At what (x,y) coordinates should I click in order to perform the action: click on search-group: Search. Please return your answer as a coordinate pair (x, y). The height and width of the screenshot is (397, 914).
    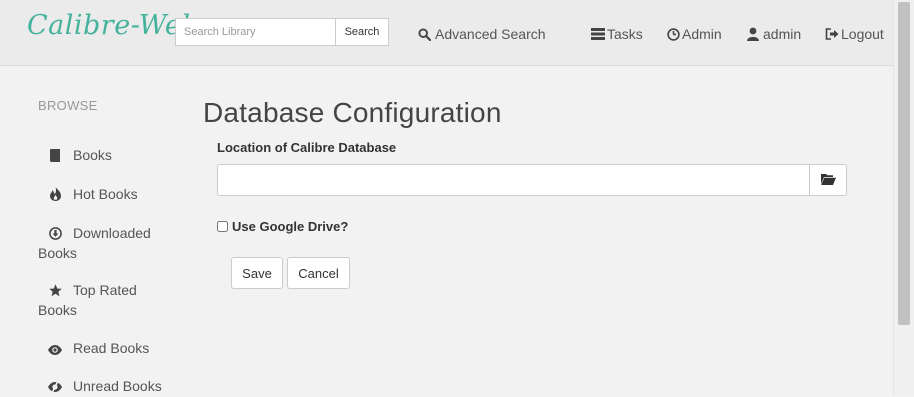
    Looking at the image, I should click on (282, 32).